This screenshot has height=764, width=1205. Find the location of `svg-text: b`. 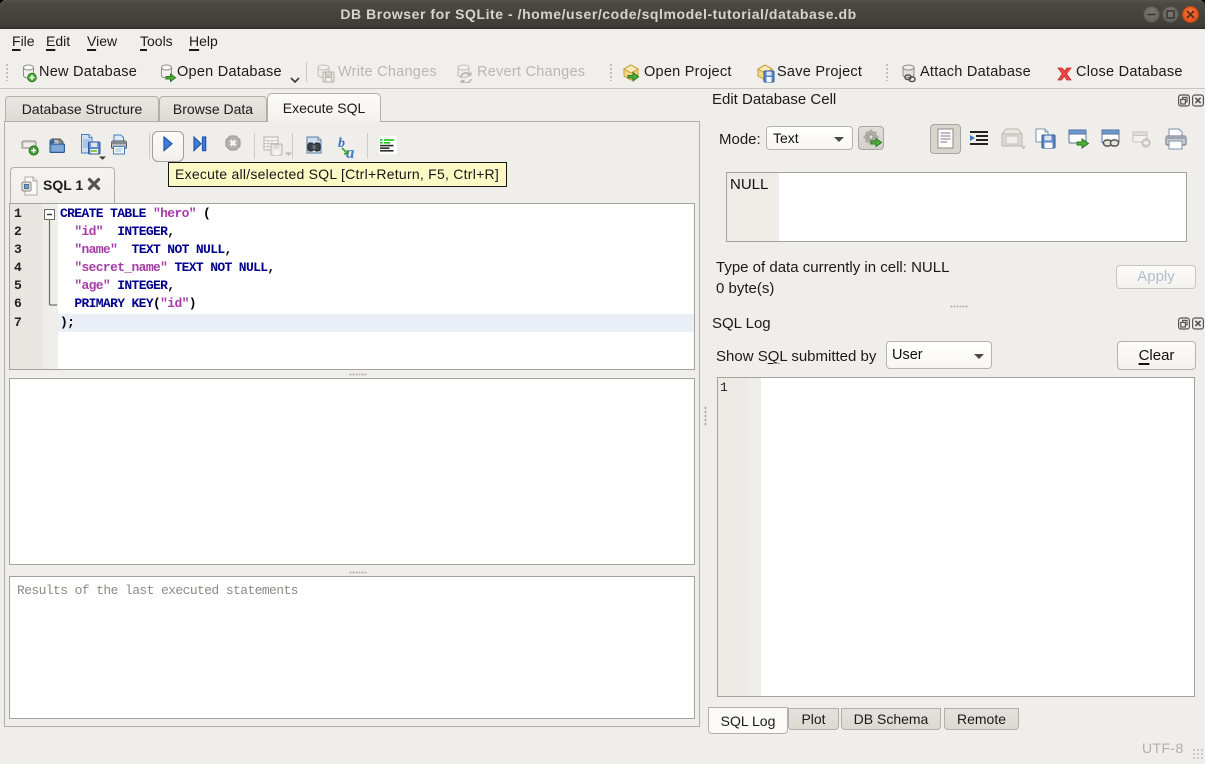

svg-text: b is located at coordinates (341, 143).